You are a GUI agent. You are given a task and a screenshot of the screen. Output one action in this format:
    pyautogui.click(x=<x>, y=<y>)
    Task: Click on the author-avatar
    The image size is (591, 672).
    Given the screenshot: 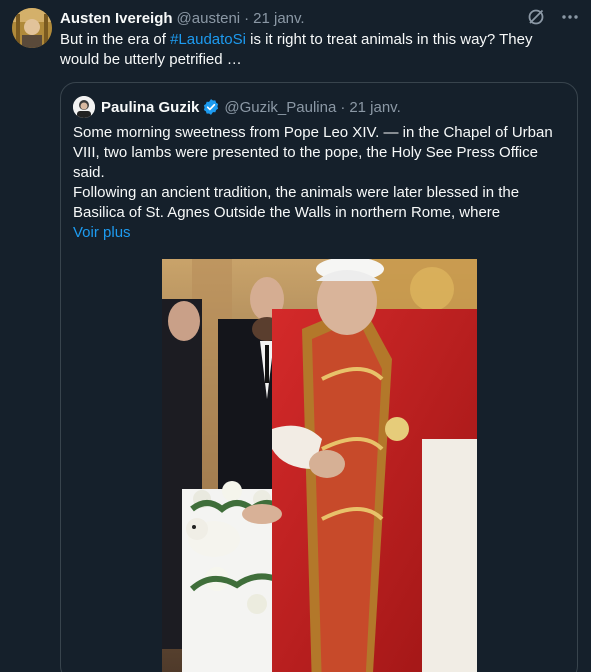 What is the action you would take?
    pyautogui.click(x=32, y=28)
    